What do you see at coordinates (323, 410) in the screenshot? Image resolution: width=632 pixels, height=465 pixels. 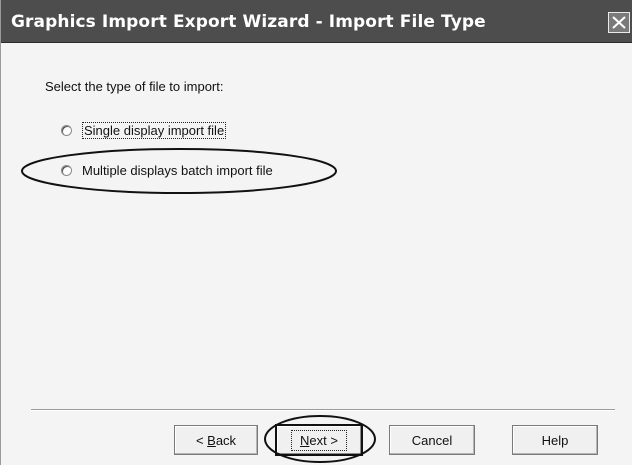 I see `button-divider` at bounding box center [323, 410].